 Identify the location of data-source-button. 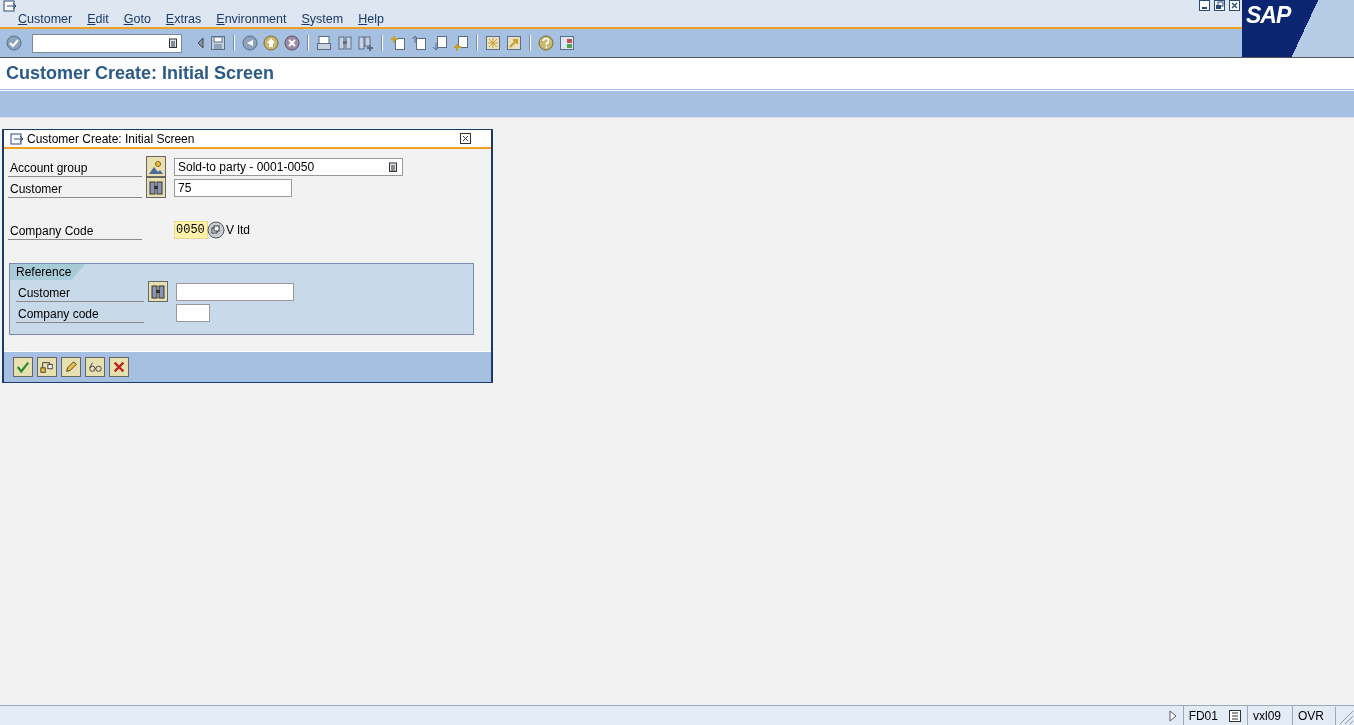
(47, 367).